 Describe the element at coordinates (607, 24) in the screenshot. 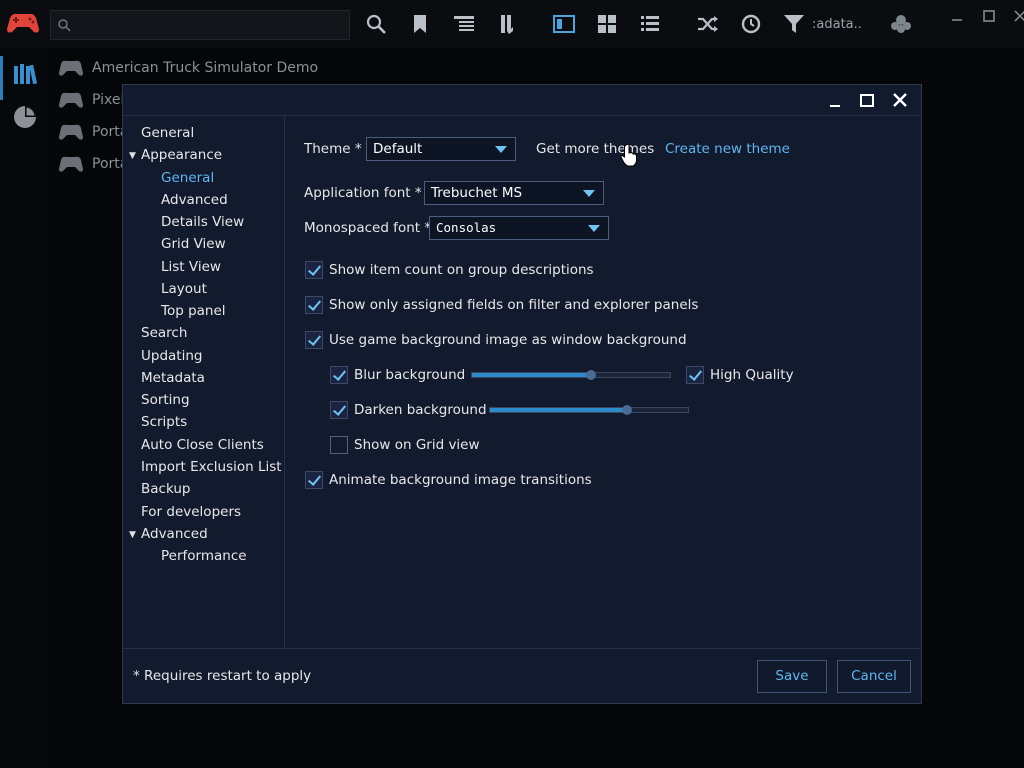

I see `grid-view-icon` at that location.